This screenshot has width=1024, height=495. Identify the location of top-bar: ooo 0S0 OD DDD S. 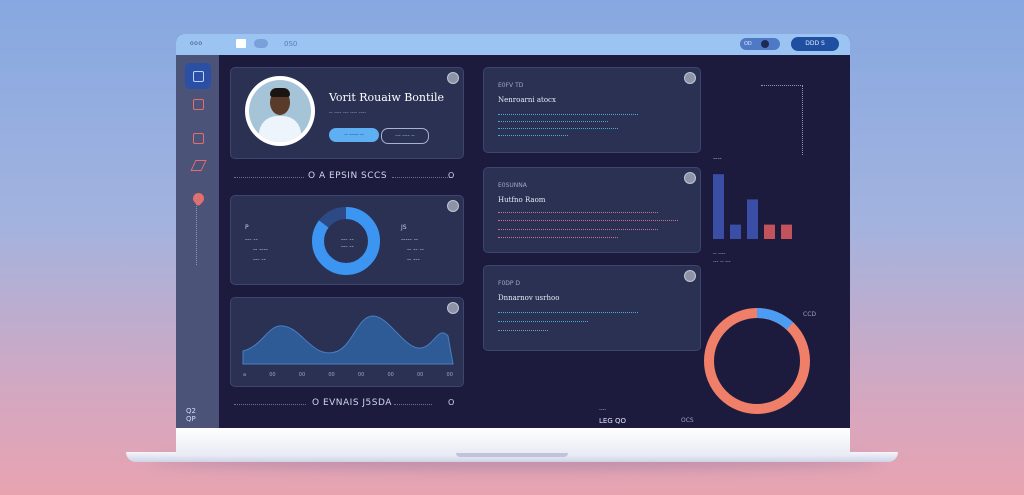
(513, 44).